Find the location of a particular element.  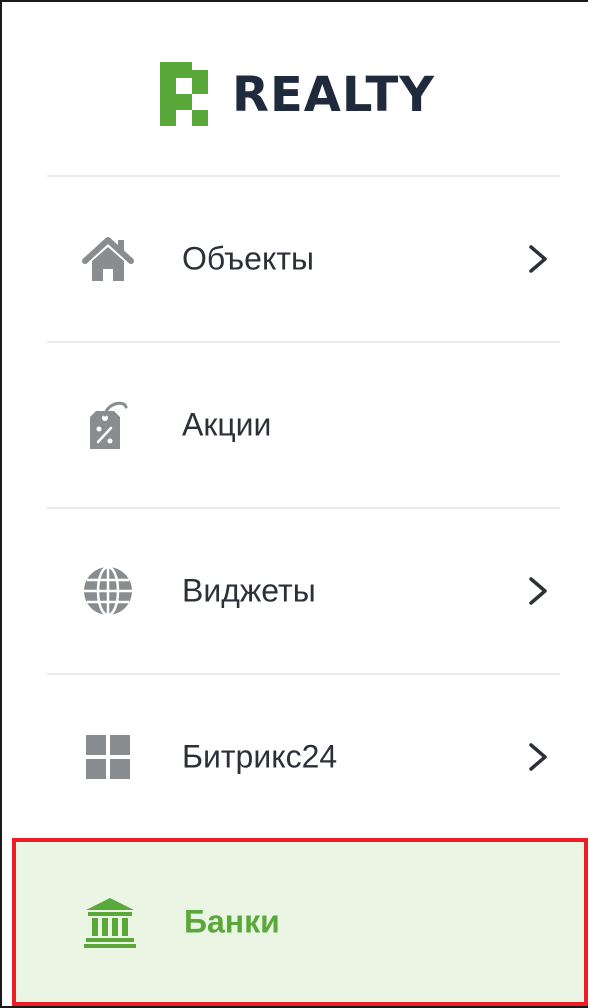

brand-name: REALTY is located at coordinates (334, 95).